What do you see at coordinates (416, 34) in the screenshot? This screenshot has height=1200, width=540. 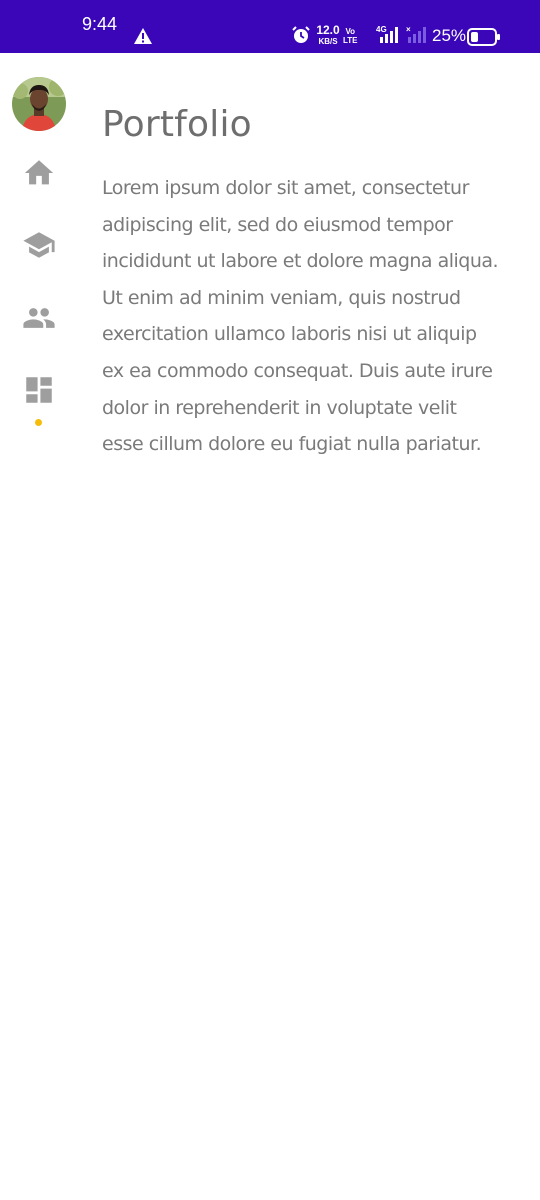 I see `signal-sim2-icon: ×` at bounding box center [416, 34].